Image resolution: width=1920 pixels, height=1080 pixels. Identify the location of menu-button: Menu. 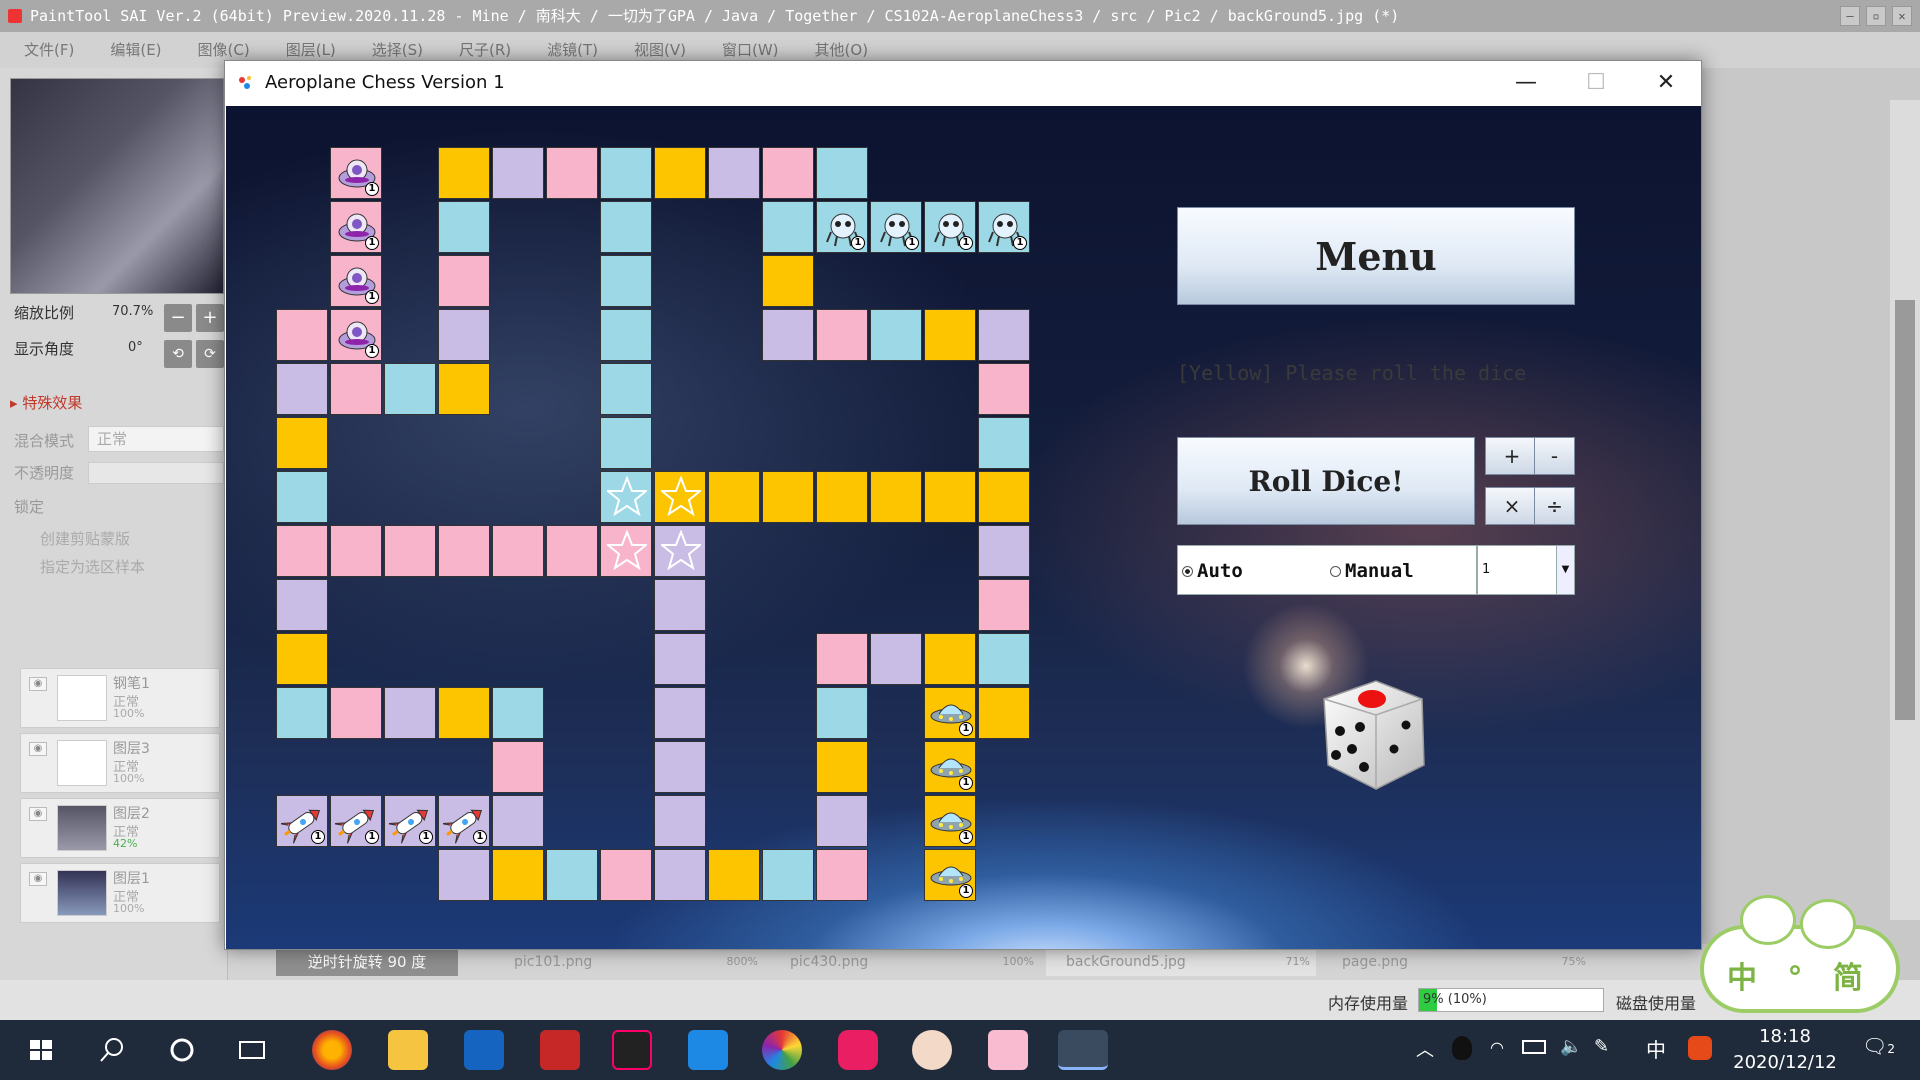
(1376, 256).